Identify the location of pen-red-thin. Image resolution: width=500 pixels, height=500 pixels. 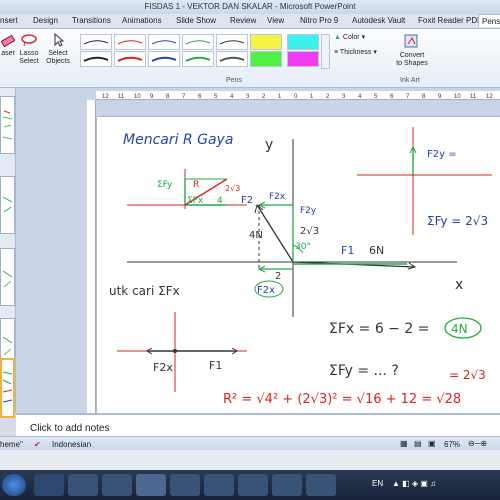
(130, 42).